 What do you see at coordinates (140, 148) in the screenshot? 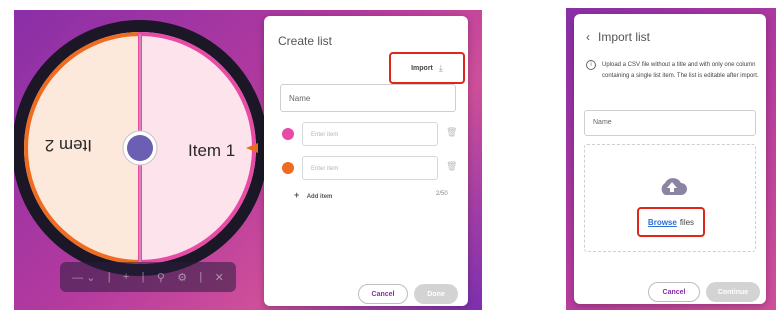
I see `wheel-hub` at bounding box center [140, 148].